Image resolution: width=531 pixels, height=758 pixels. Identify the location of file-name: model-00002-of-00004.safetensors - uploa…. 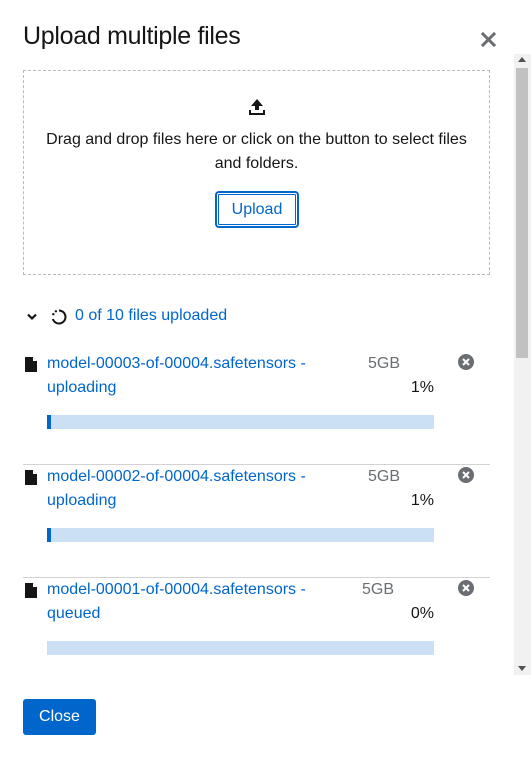
(197, 489).